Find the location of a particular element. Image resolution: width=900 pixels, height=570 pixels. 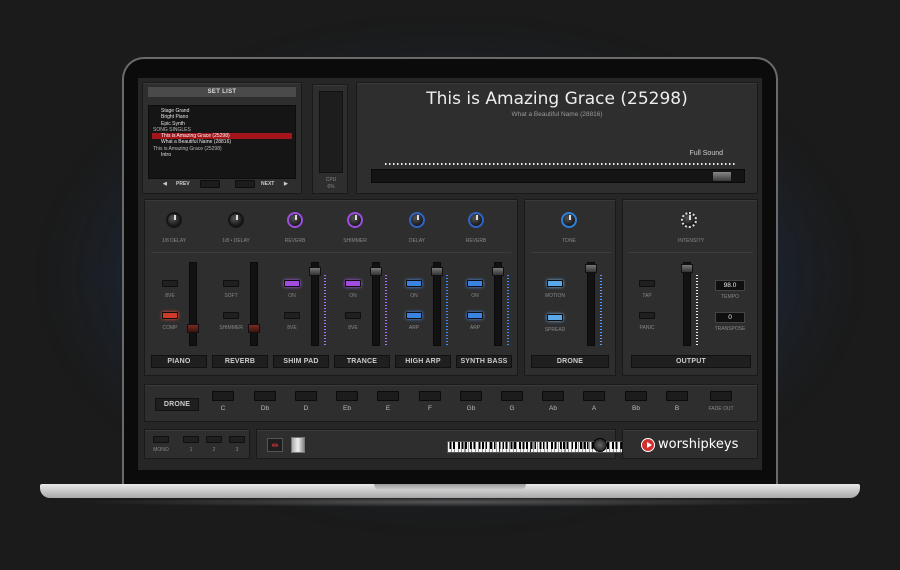

transpose-label: TRANSPOSE is located at coordinates (730, 329).